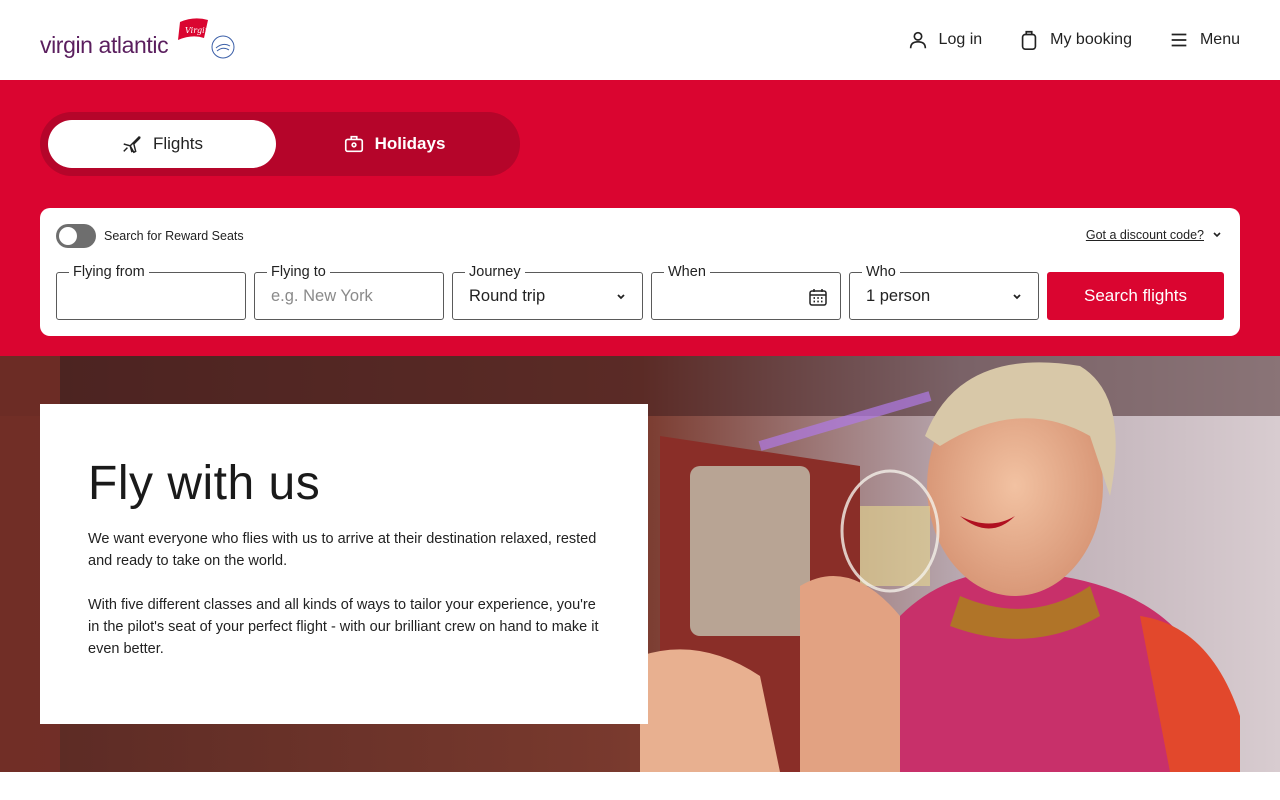  Describe the element at coordinates (917, 40) in the screenshot. I see `user-icon` at that location.